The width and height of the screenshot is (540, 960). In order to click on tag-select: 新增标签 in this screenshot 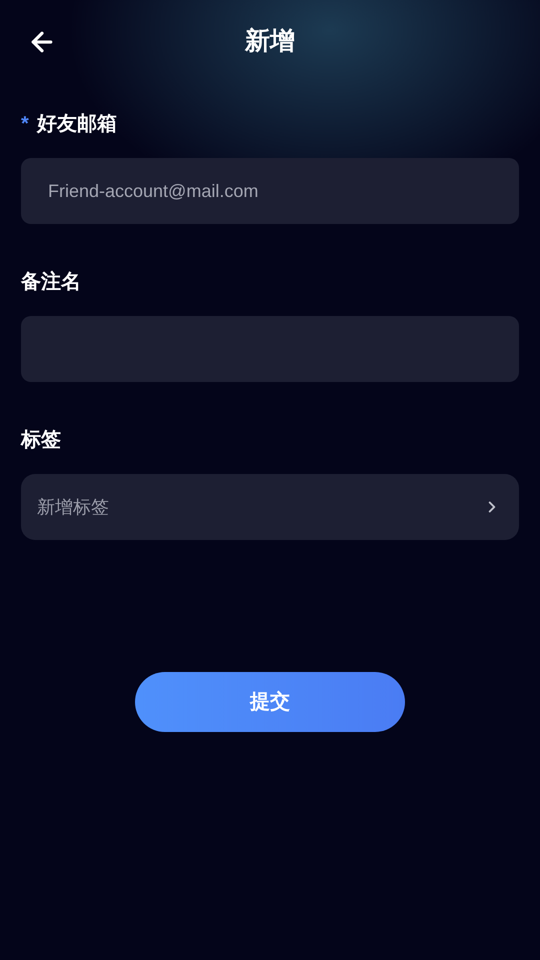, I will do `click(270, 507)`.